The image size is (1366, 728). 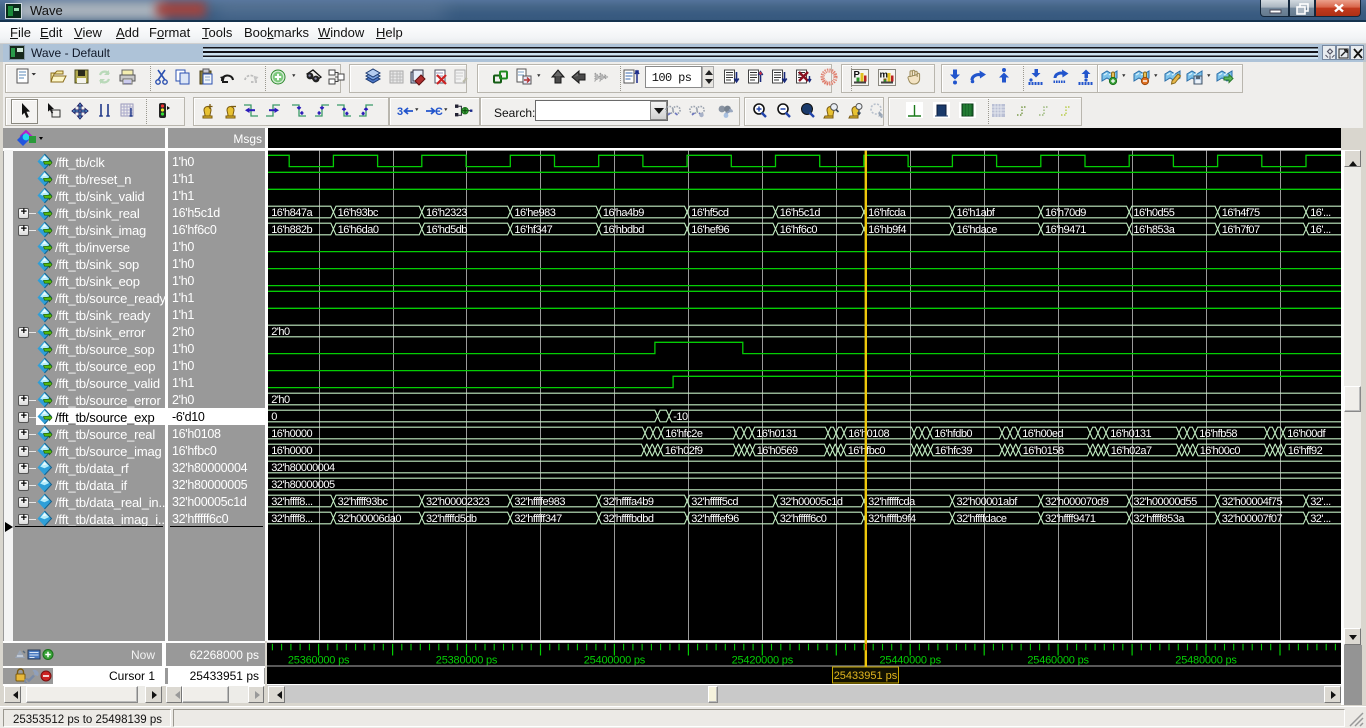 I want to click on svg-text: 16'h882b, so click(x=291, y=230).